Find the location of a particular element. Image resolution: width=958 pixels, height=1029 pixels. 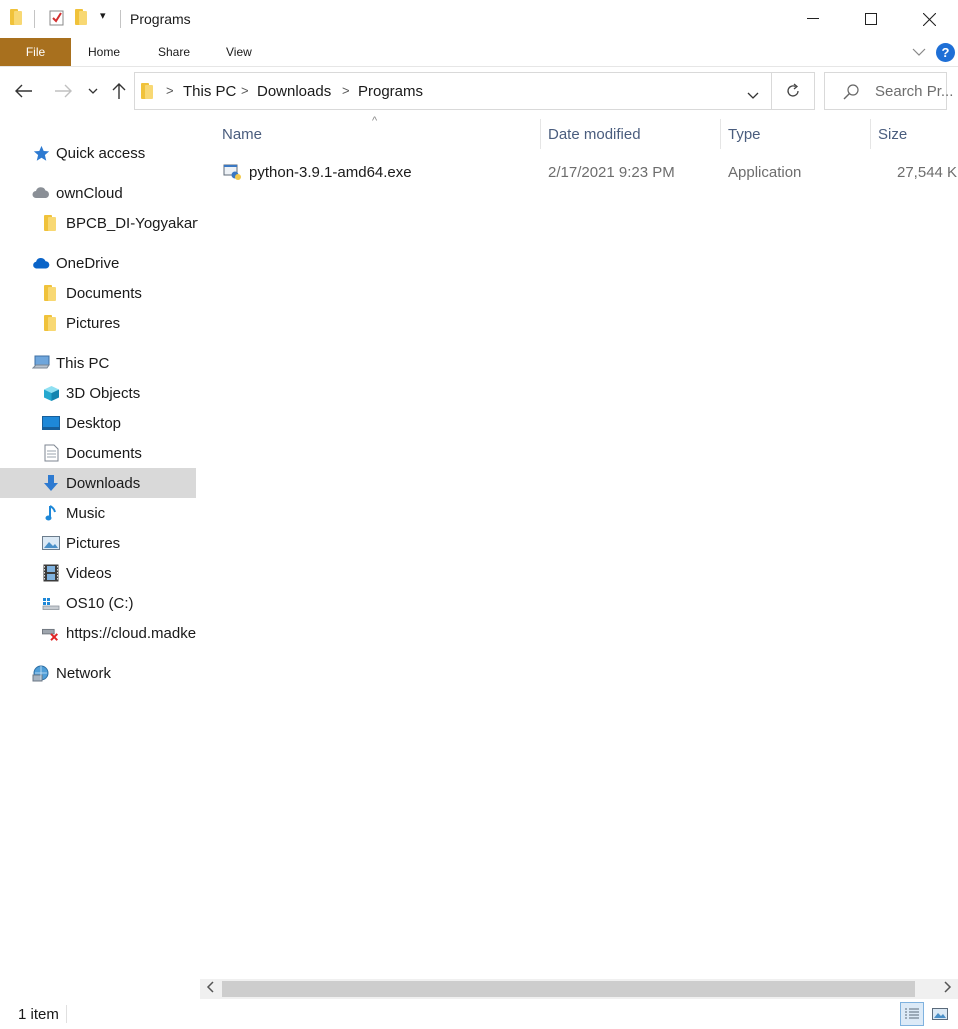

scrollbar-thumb is located at coordinates (568, 989).